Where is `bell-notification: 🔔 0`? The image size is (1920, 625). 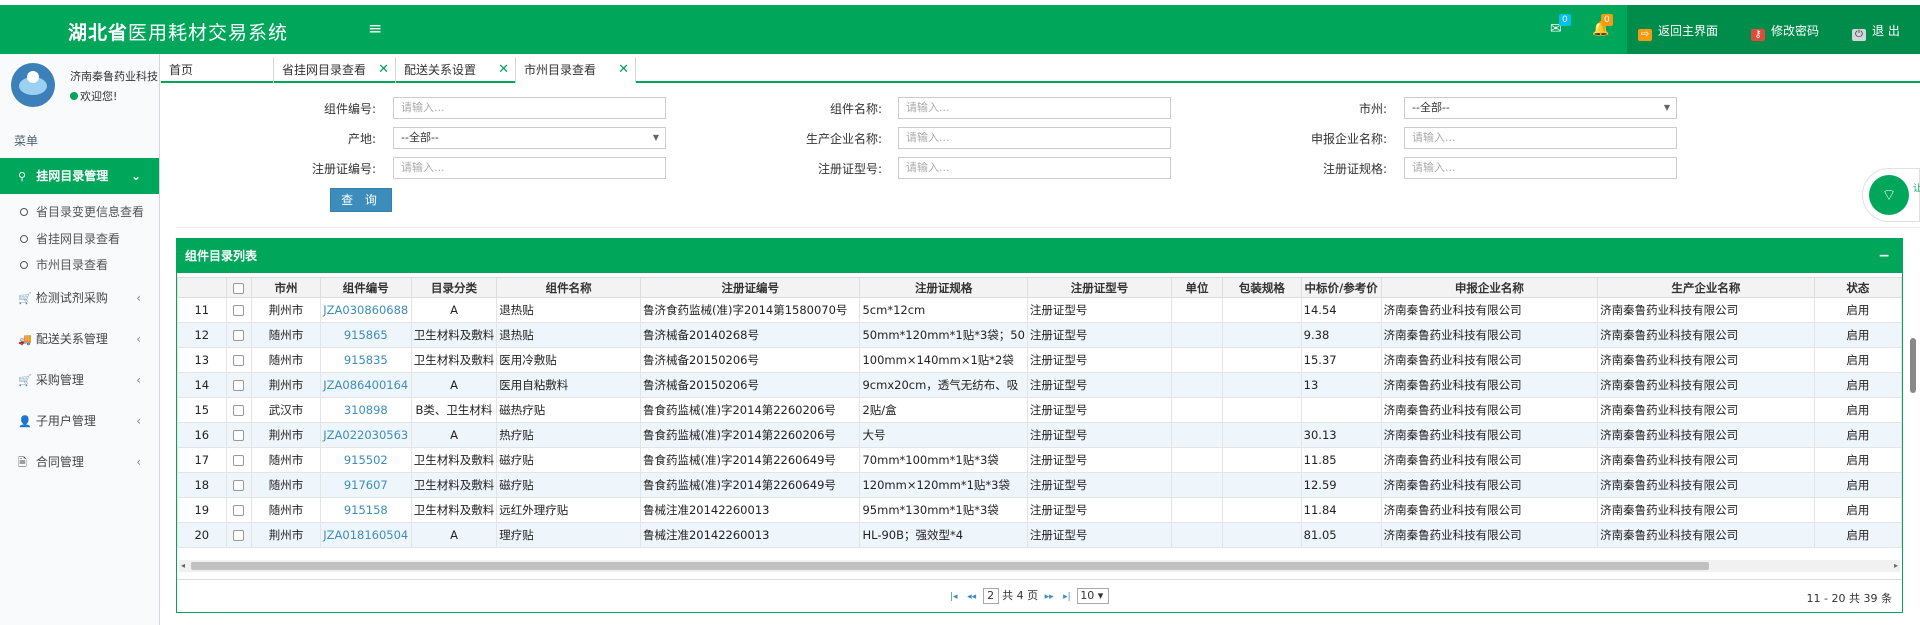 bell-notification: 🔔 0 is located at coordinates (1602, 25).